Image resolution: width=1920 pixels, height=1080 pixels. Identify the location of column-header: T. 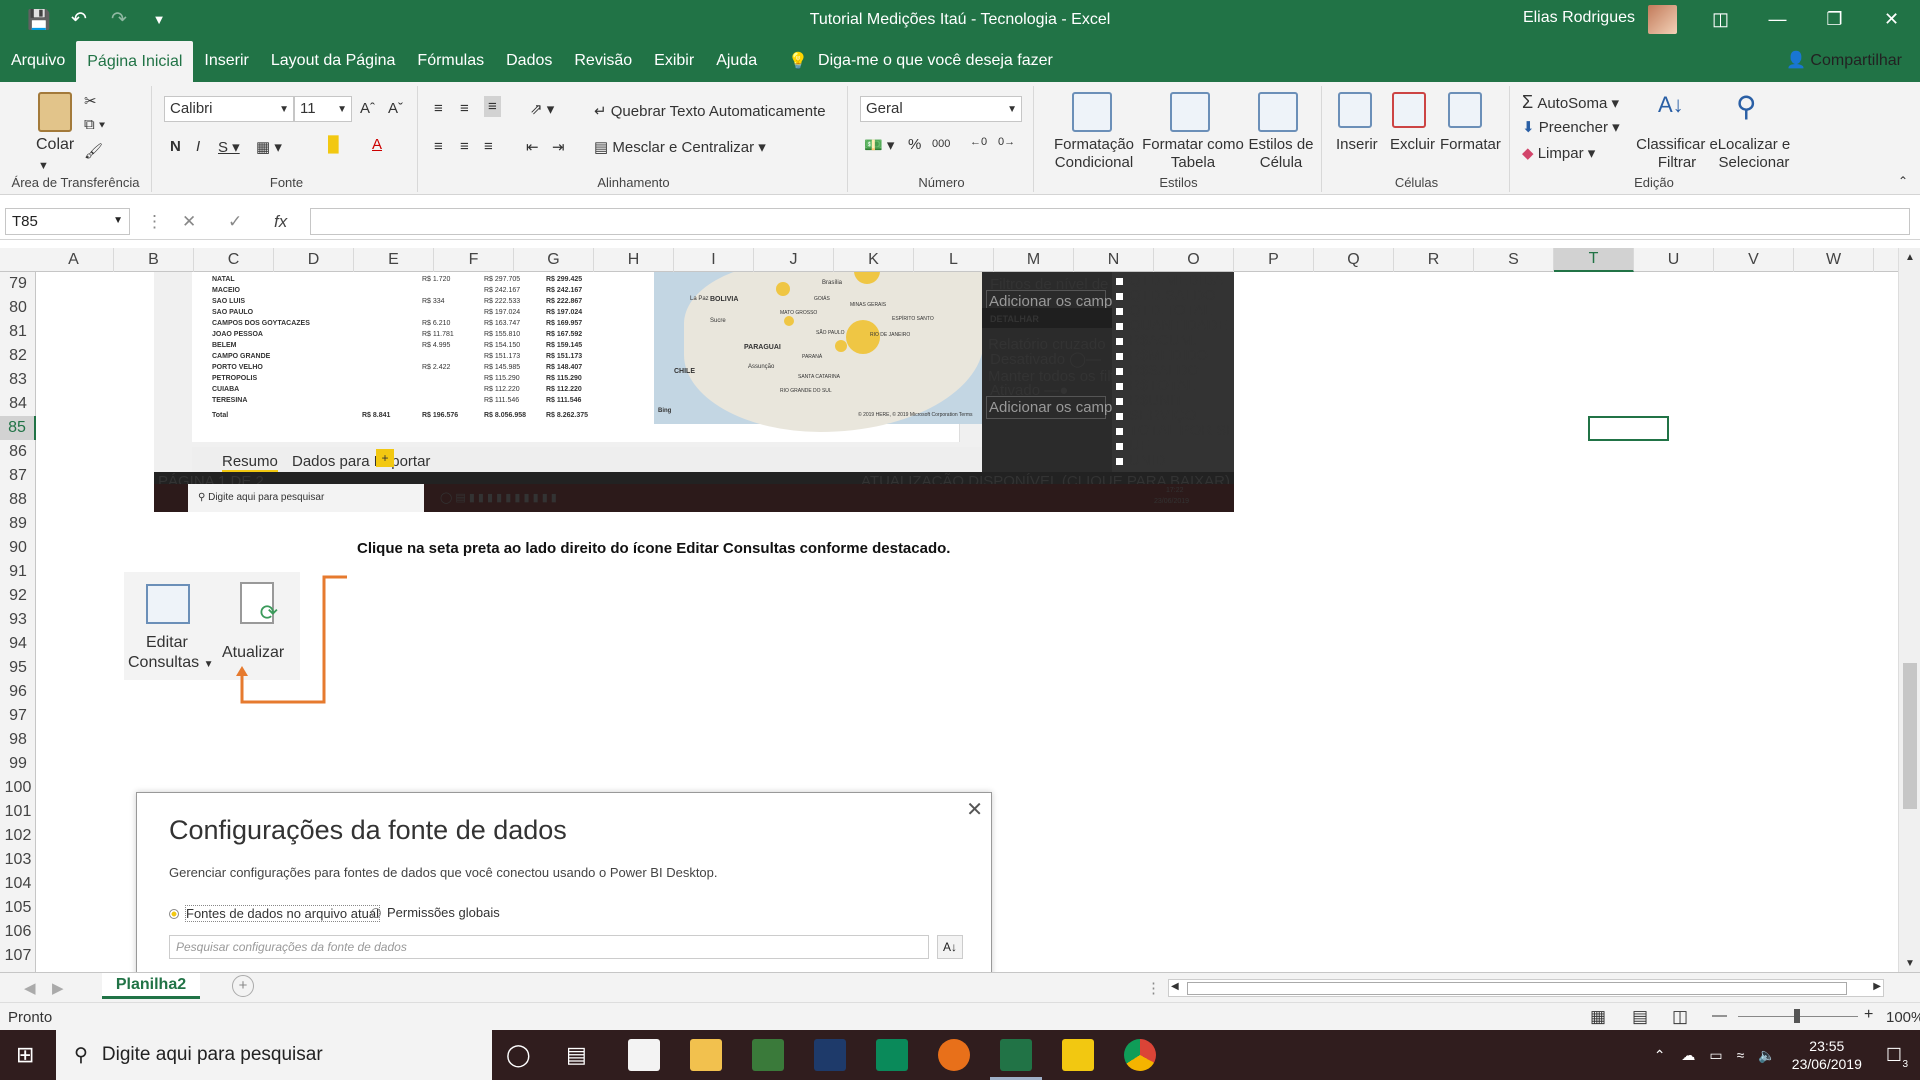
(1594, 260).